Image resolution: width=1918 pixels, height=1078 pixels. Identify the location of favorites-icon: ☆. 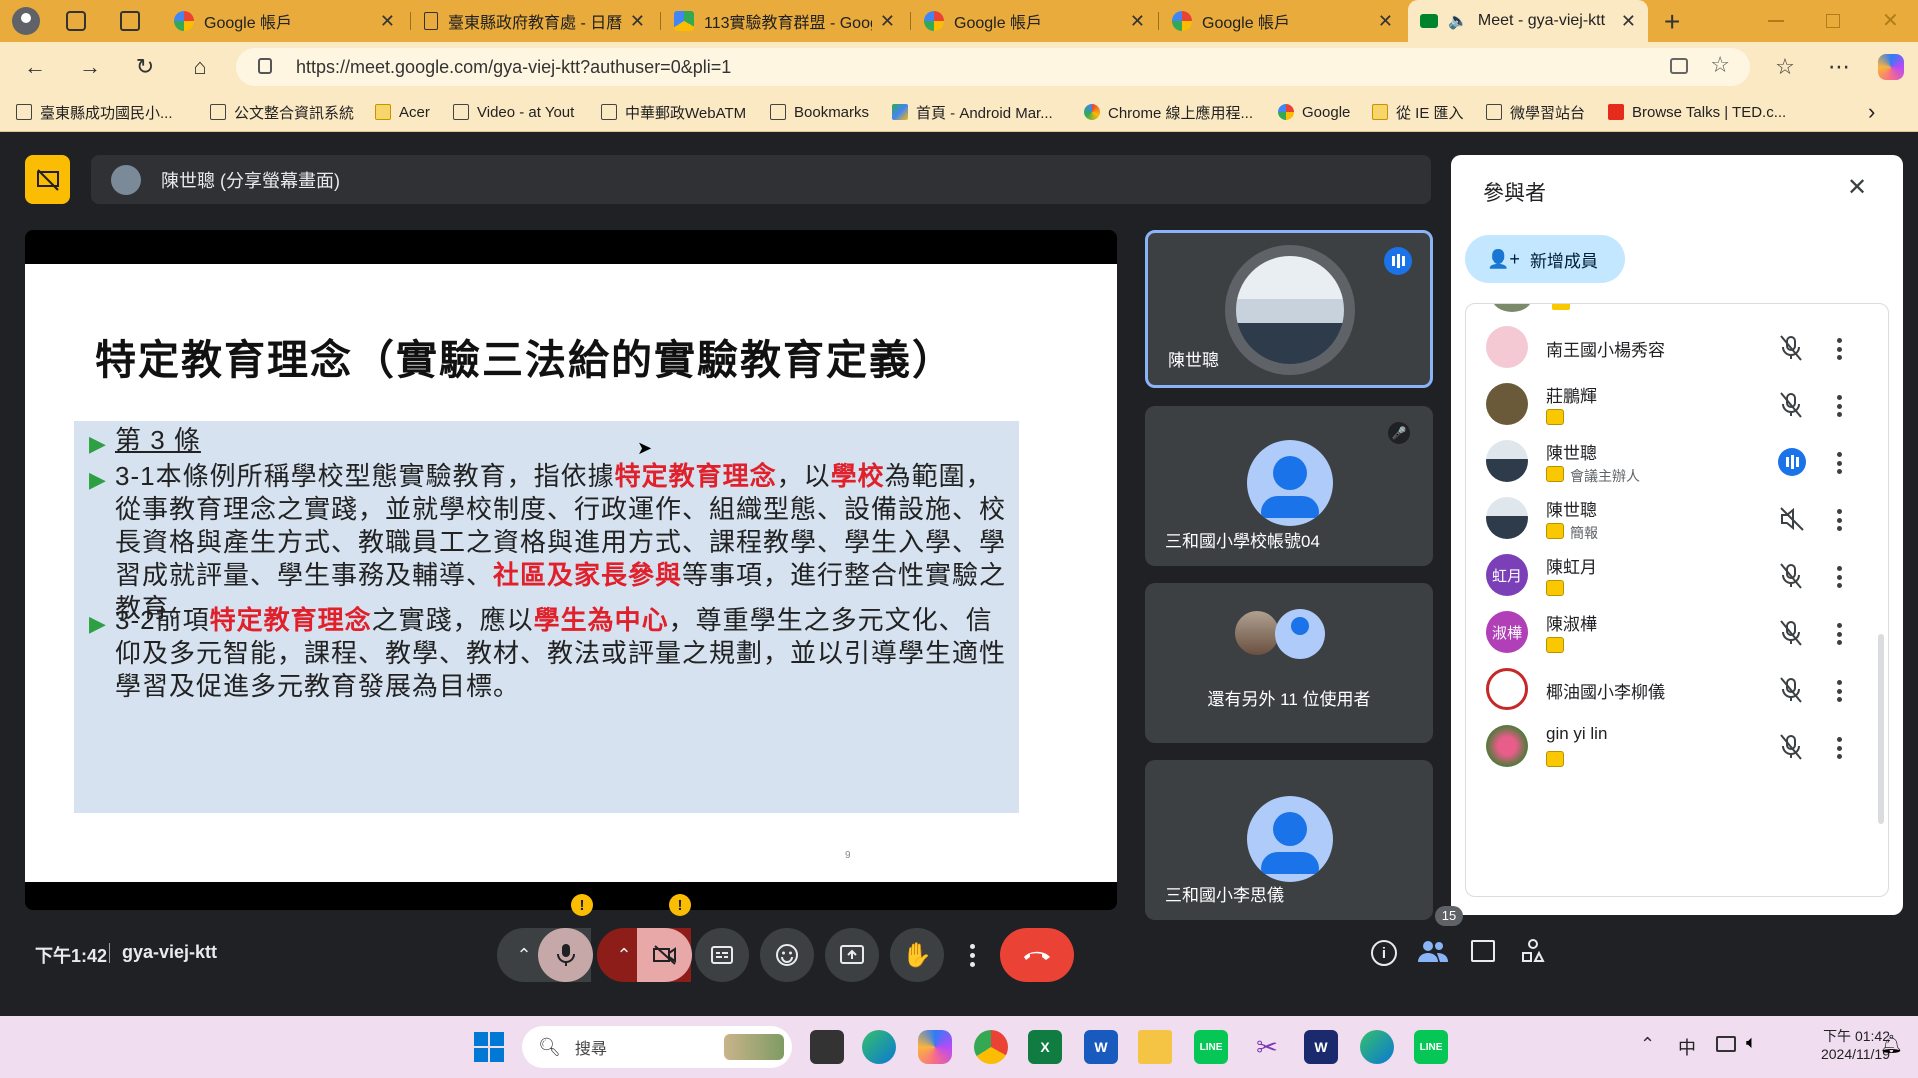
(1785, 67).